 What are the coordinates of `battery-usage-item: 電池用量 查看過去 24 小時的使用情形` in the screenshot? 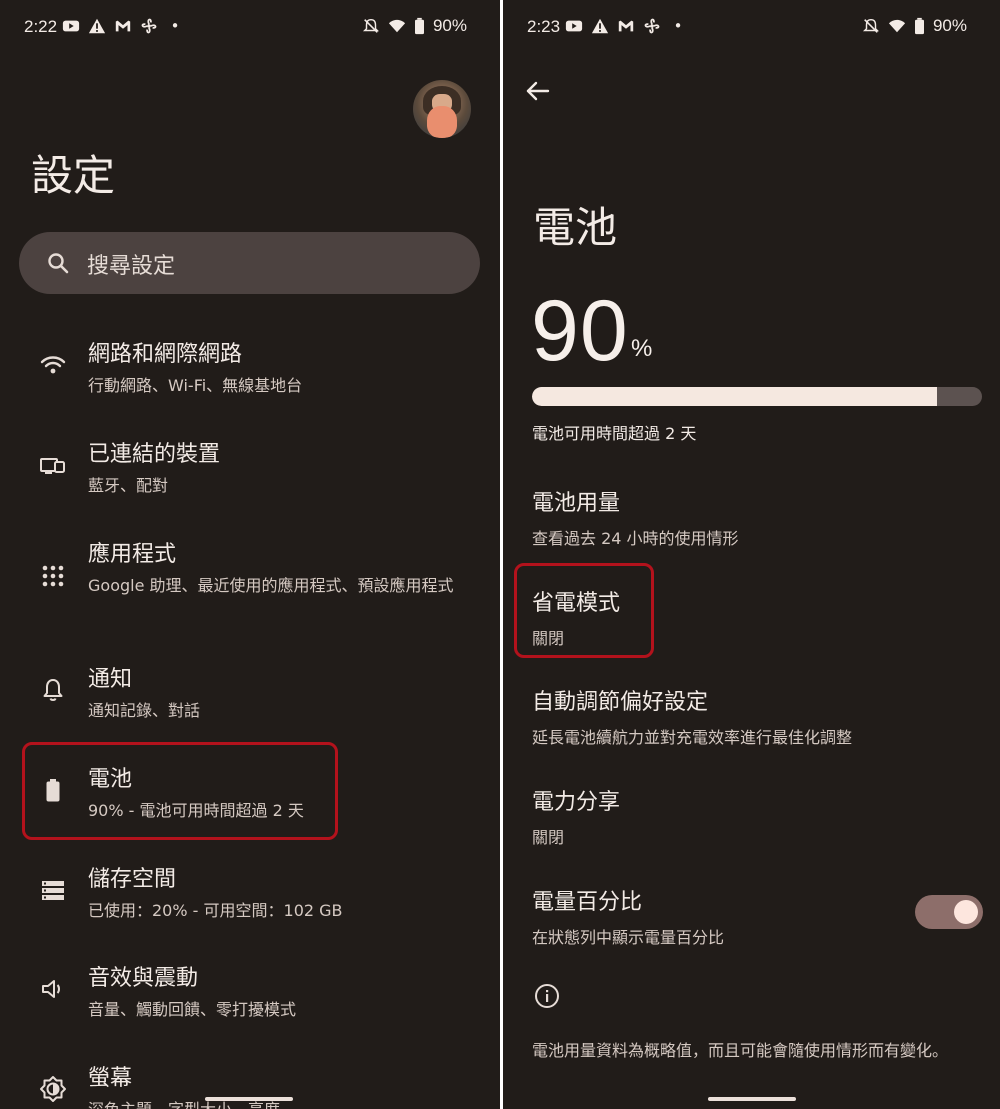 It's located at (752, 517).